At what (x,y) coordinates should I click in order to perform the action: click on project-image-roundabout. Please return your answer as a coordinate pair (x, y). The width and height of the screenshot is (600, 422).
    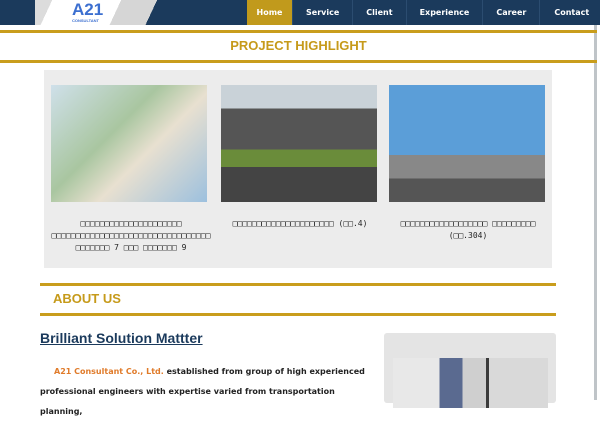
    Looking at the image, I should click on (467, 143).